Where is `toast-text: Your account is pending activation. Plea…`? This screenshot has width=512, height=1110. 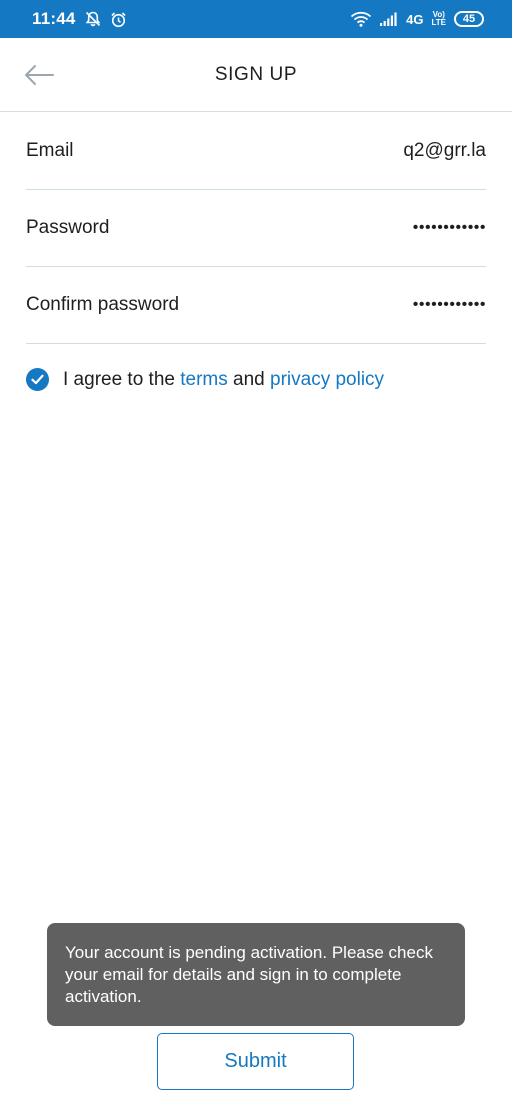
toast-text: Your account is pending activation. Plea… is located at coordinates (249, 974).